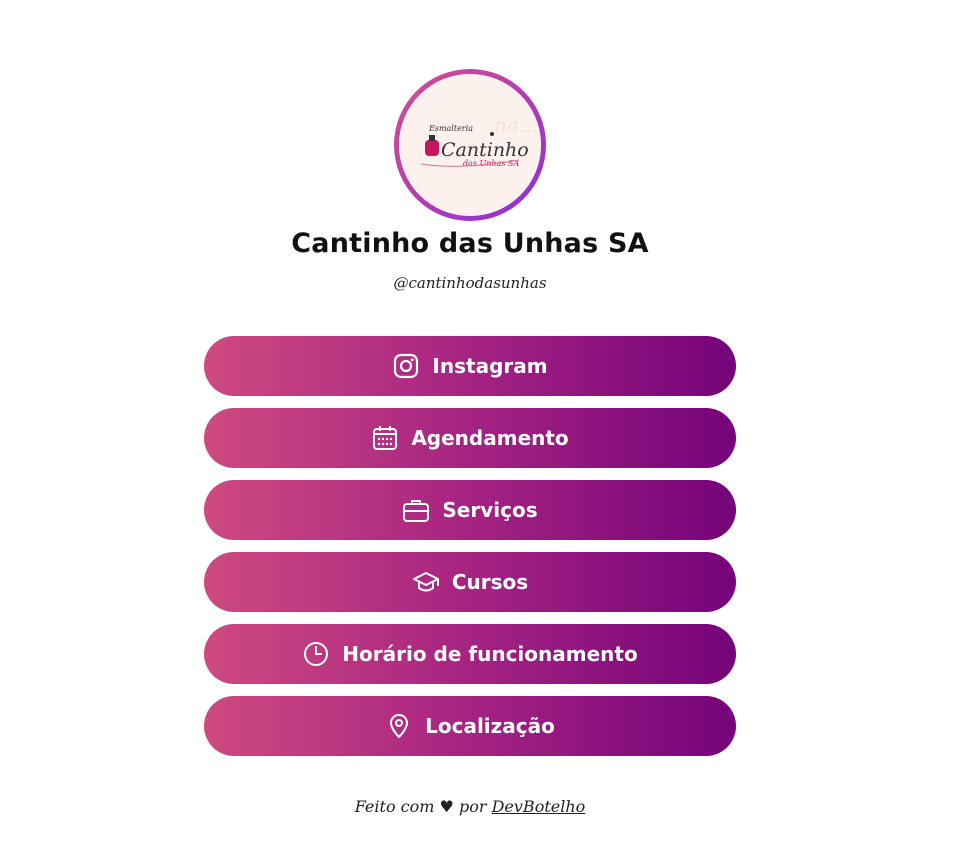 The image size is (980, 846). Describe the element at coordinates (426, 582) in the screenshot. I see `graduation-cap-icon` at that location.